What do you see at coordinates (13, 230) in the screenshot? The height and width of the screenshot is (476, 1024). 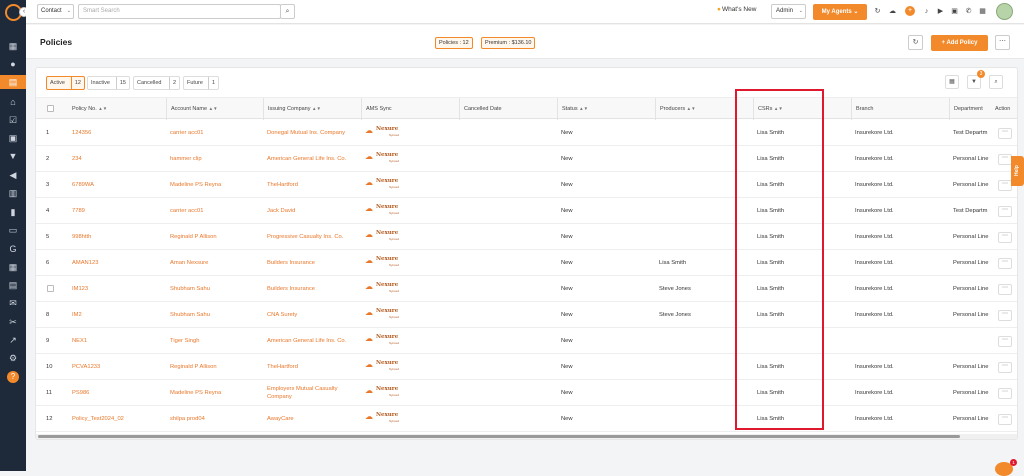 I see `folder-icon: ▭` at bounding box center [13, 230].